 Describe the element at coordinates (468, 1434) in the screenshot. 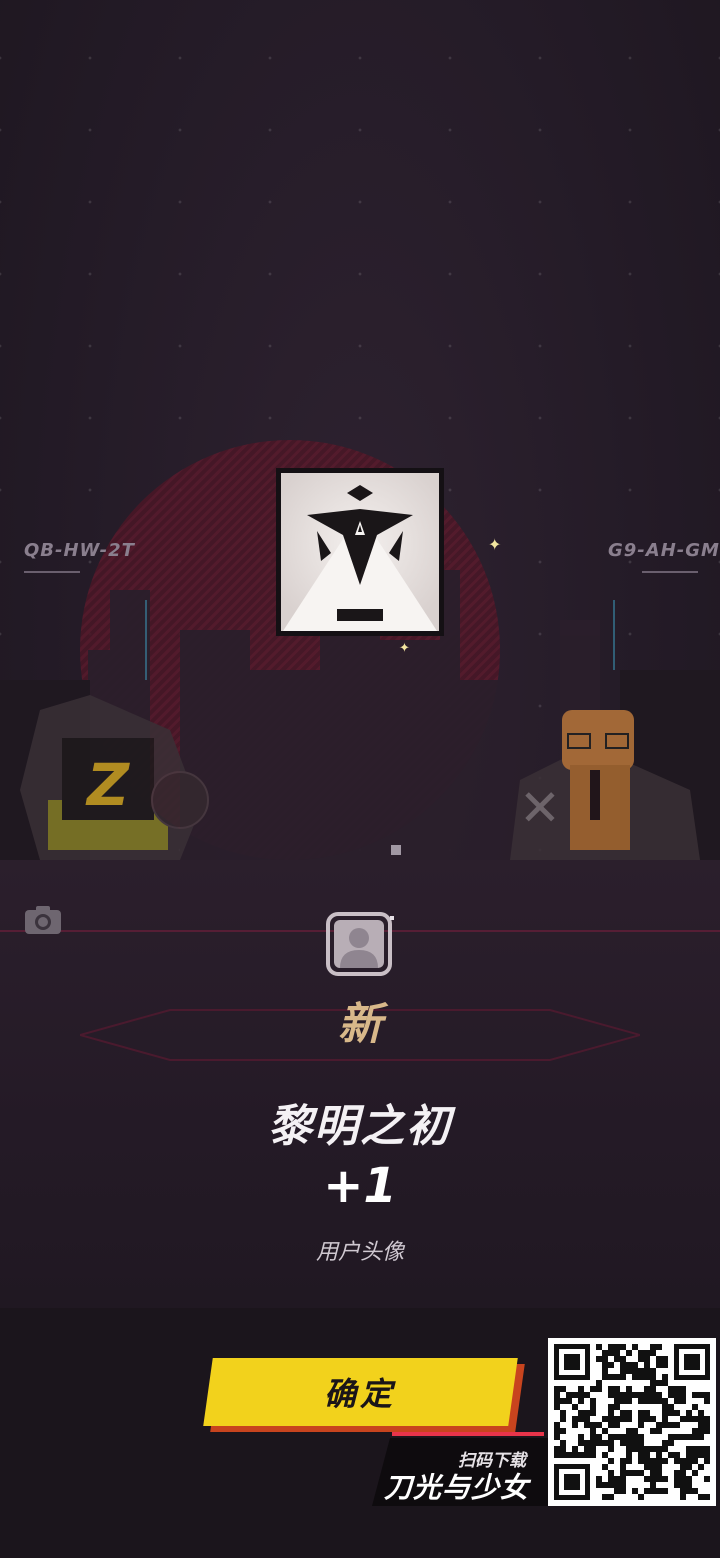

I see `promo-red-stripe` at that location.